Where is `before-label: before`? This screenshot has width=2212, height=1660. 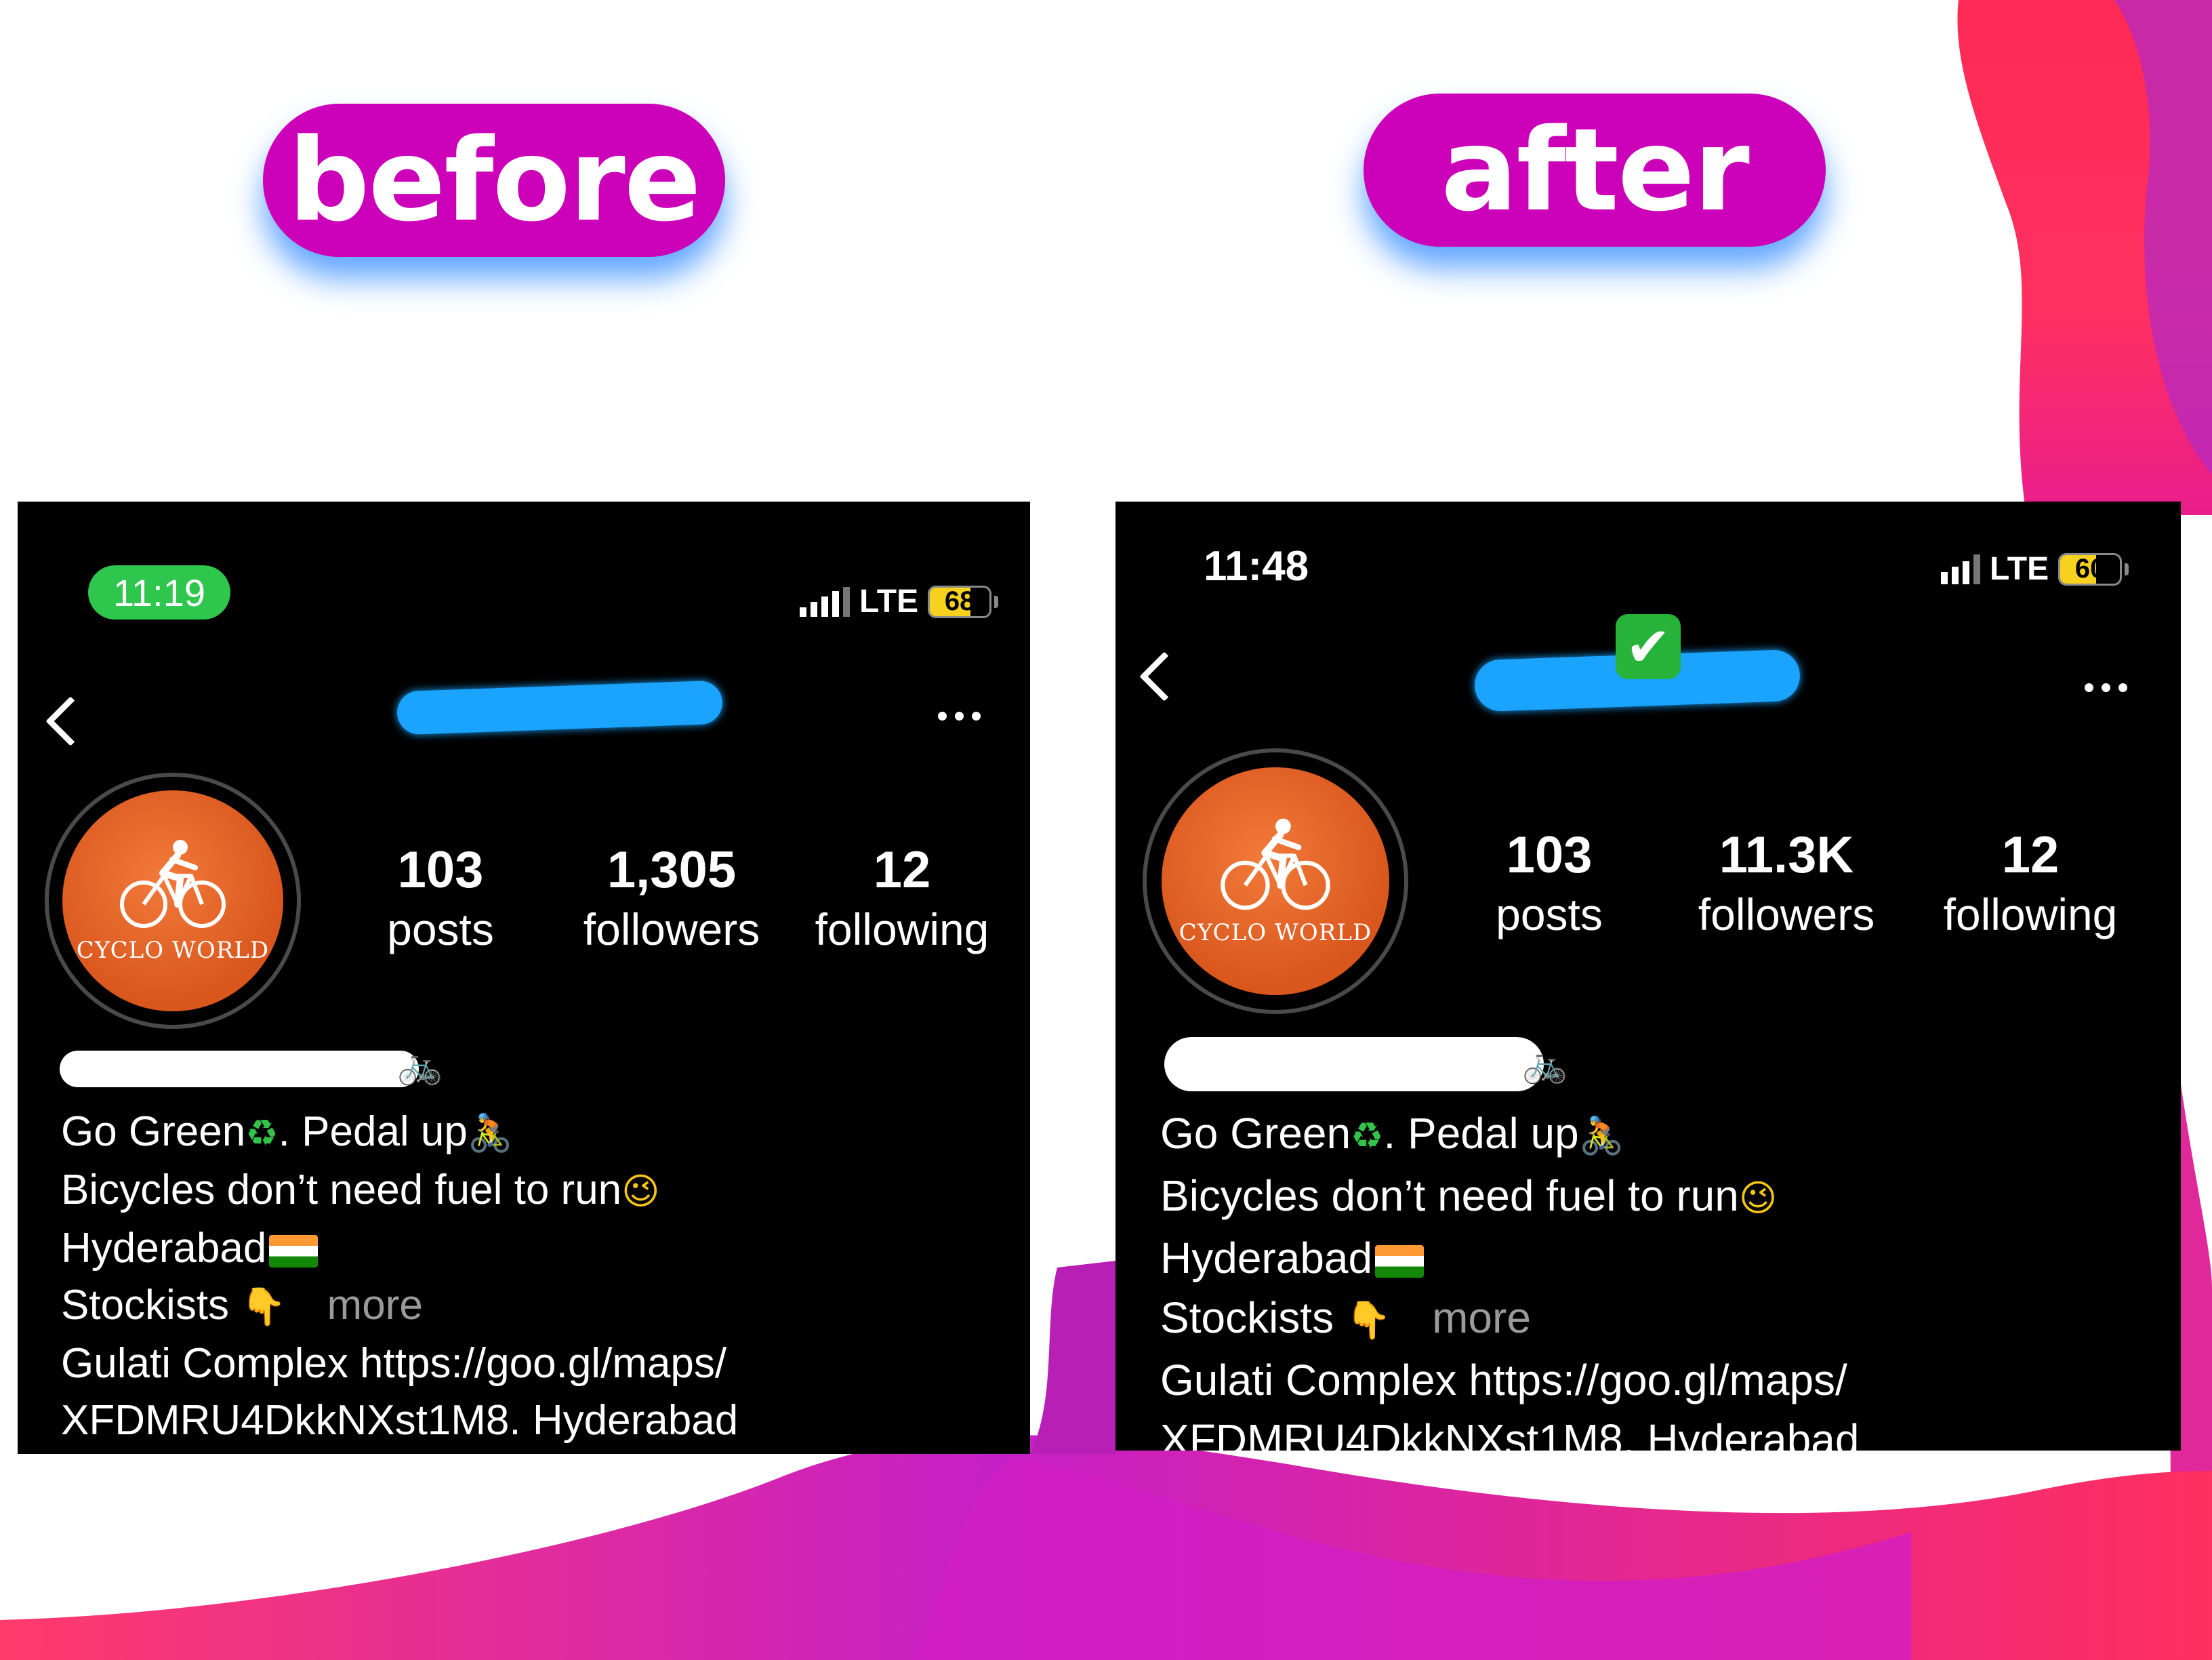 before-label: before is located at coordinates (494, 180).